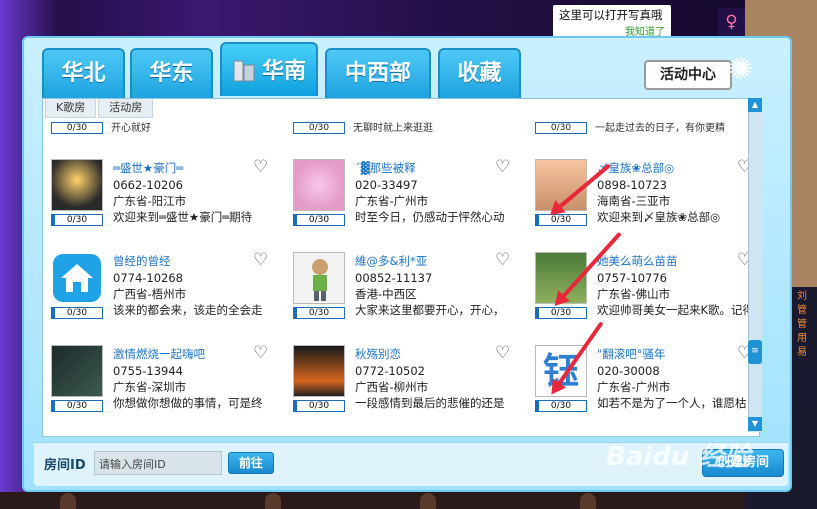 The height and width of the screenshot is (509, 817). What do you see at coordinates (672, 403) in the screenshot?
I see `room-desc: 如若不是为了一个人，谁愿枯` at bounding box center [672, 403].